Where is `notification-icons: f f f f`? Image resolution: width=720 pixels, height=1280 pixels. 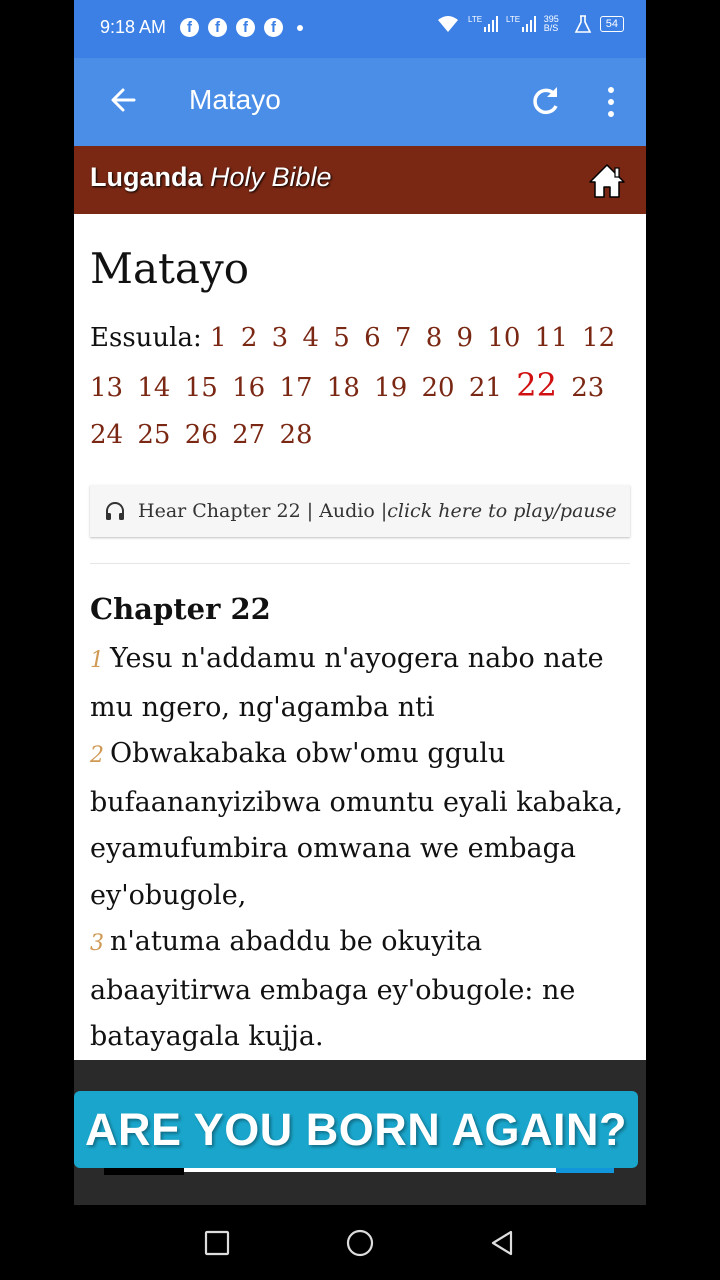
notification-icons: f f f f is located at coordinates (241, 27).